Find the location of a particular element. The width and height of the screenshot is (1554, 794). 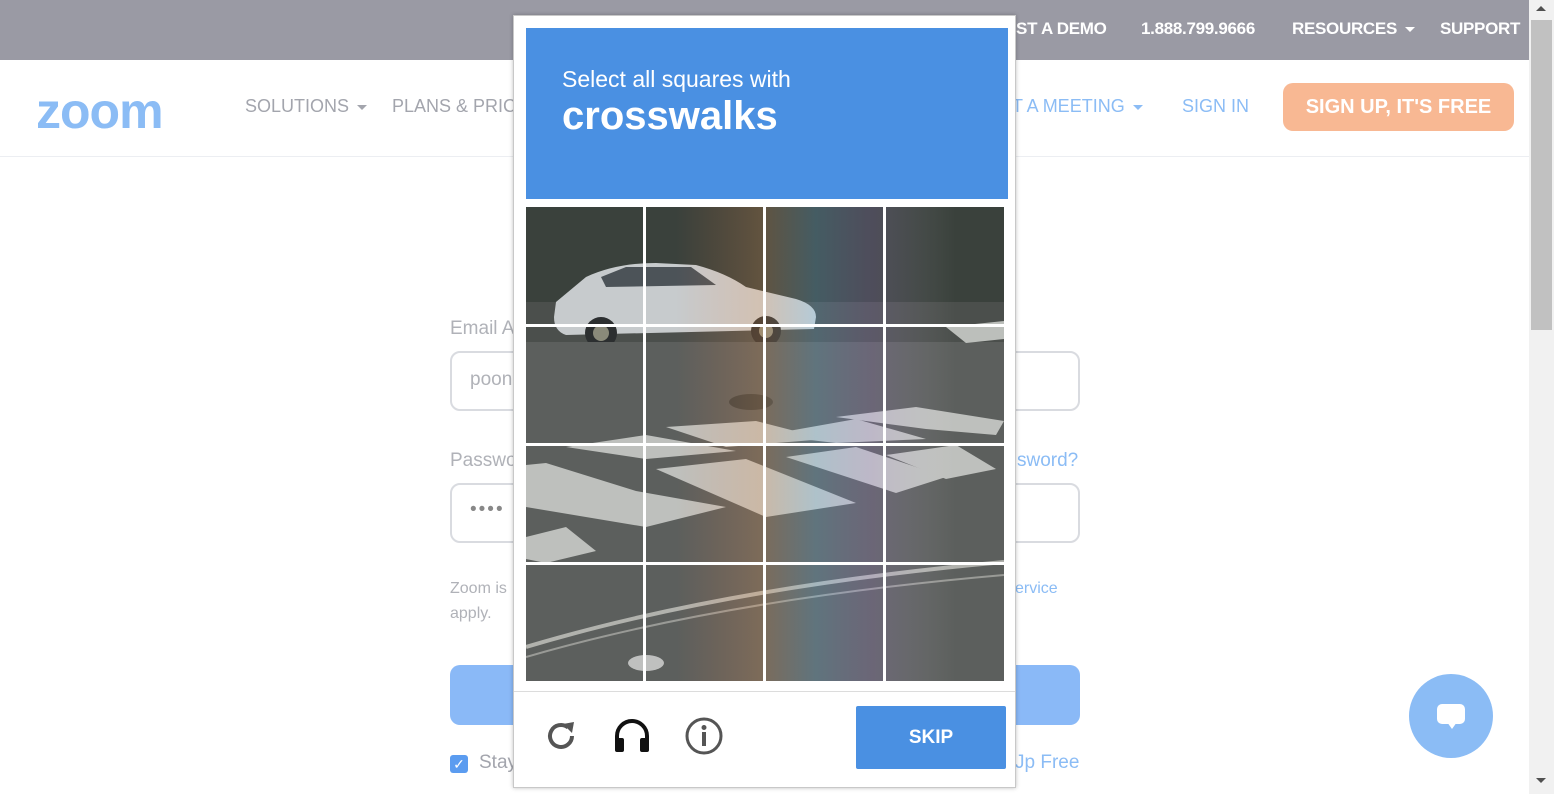

forgot-password-link: sword? is located at coordinates (1047, 461).